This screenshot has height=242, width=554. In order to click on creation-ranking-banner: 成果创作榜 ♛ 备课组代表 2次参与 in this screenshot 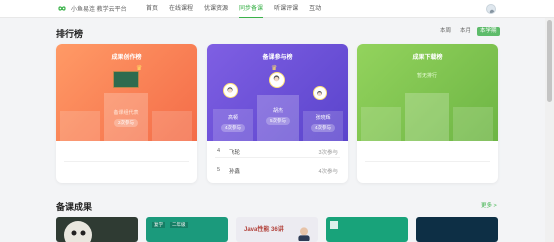, I will do `click(126, 92)`.